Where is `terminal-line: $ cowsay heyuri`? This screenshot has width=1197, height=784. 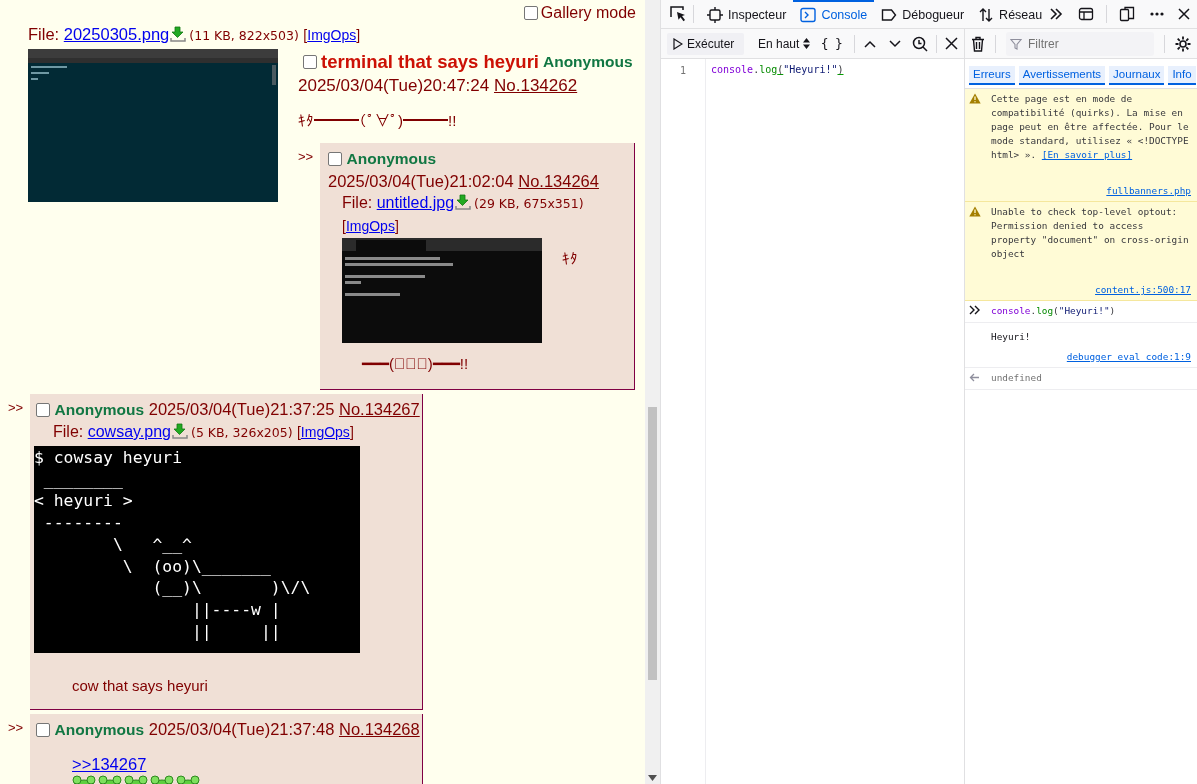
terminal-line: $ cowsay heyuri is located at coordinates (109, 458).